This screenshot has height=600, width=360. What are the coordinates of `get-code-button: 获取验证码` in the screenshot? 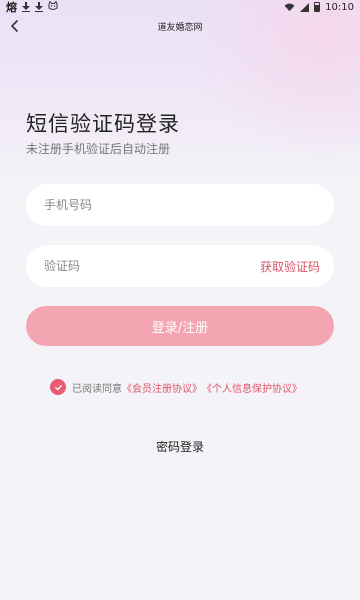 It's located at (290, 266).